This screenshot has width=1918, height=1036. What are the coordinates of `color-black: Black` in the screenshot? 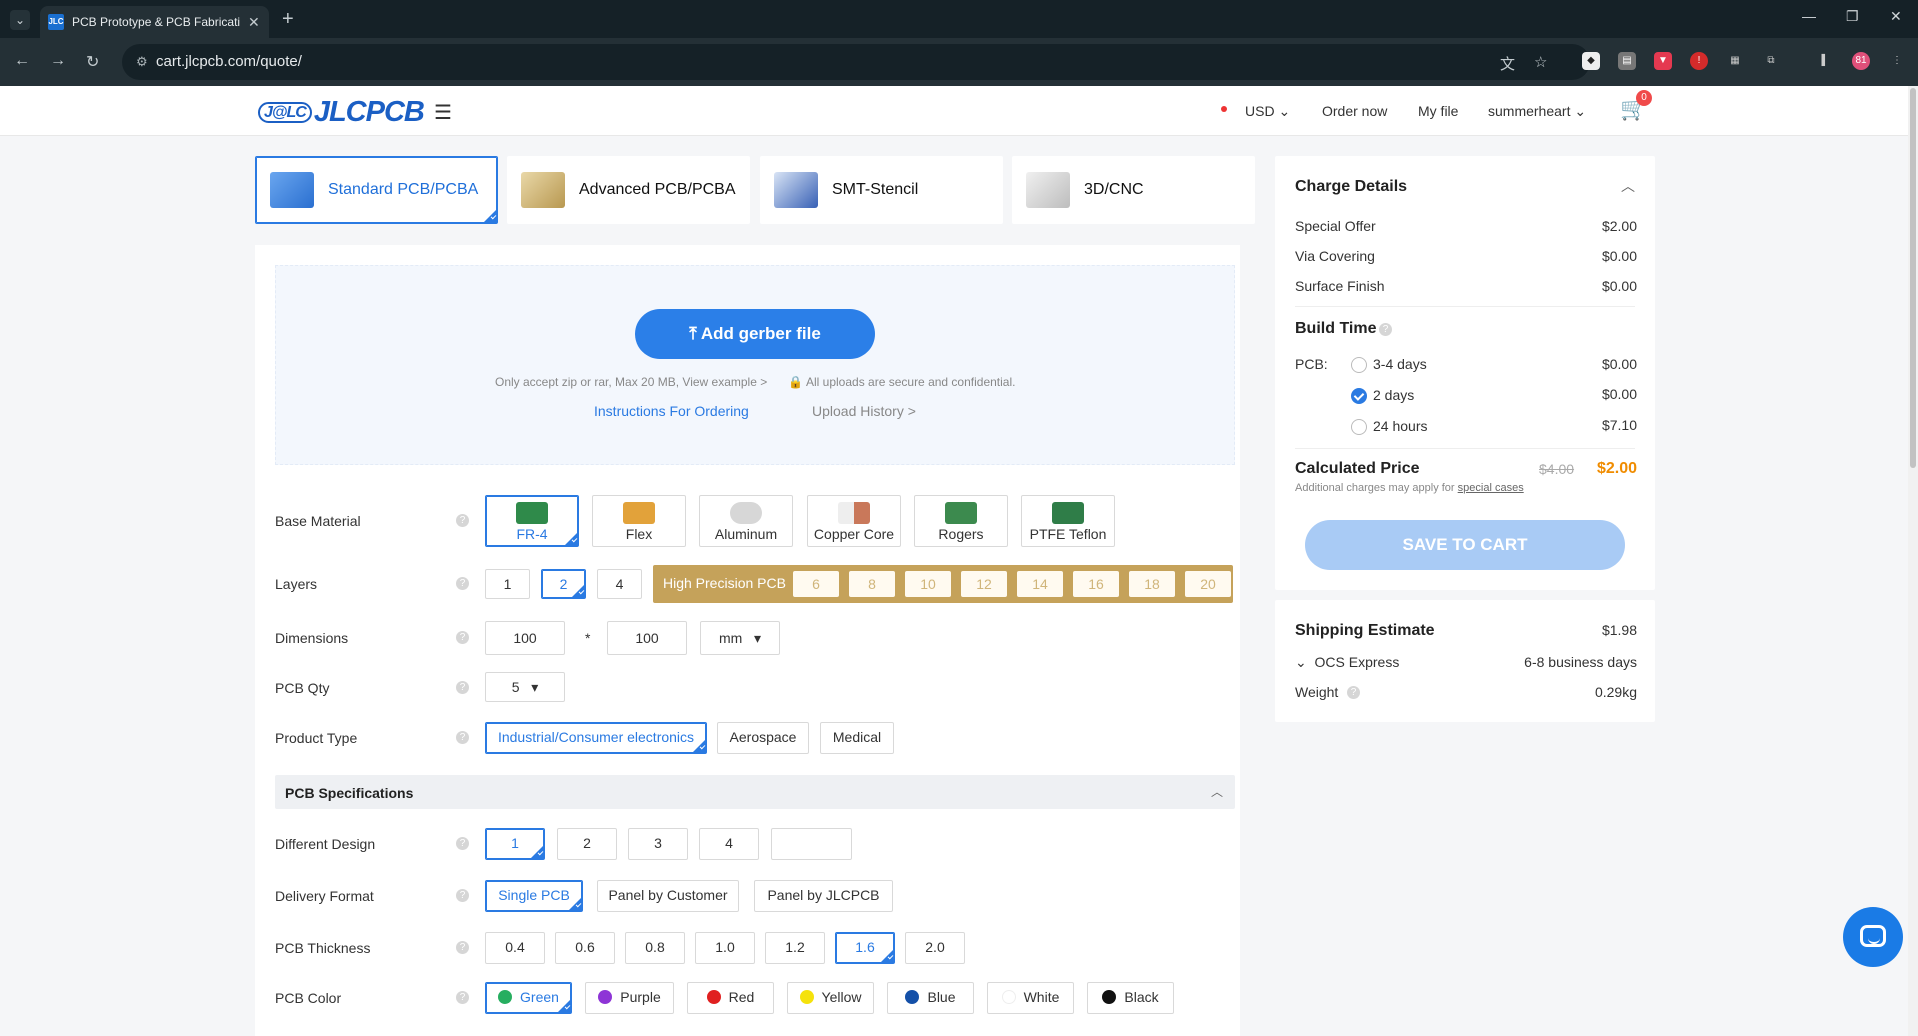 It's located at (1130, 998).